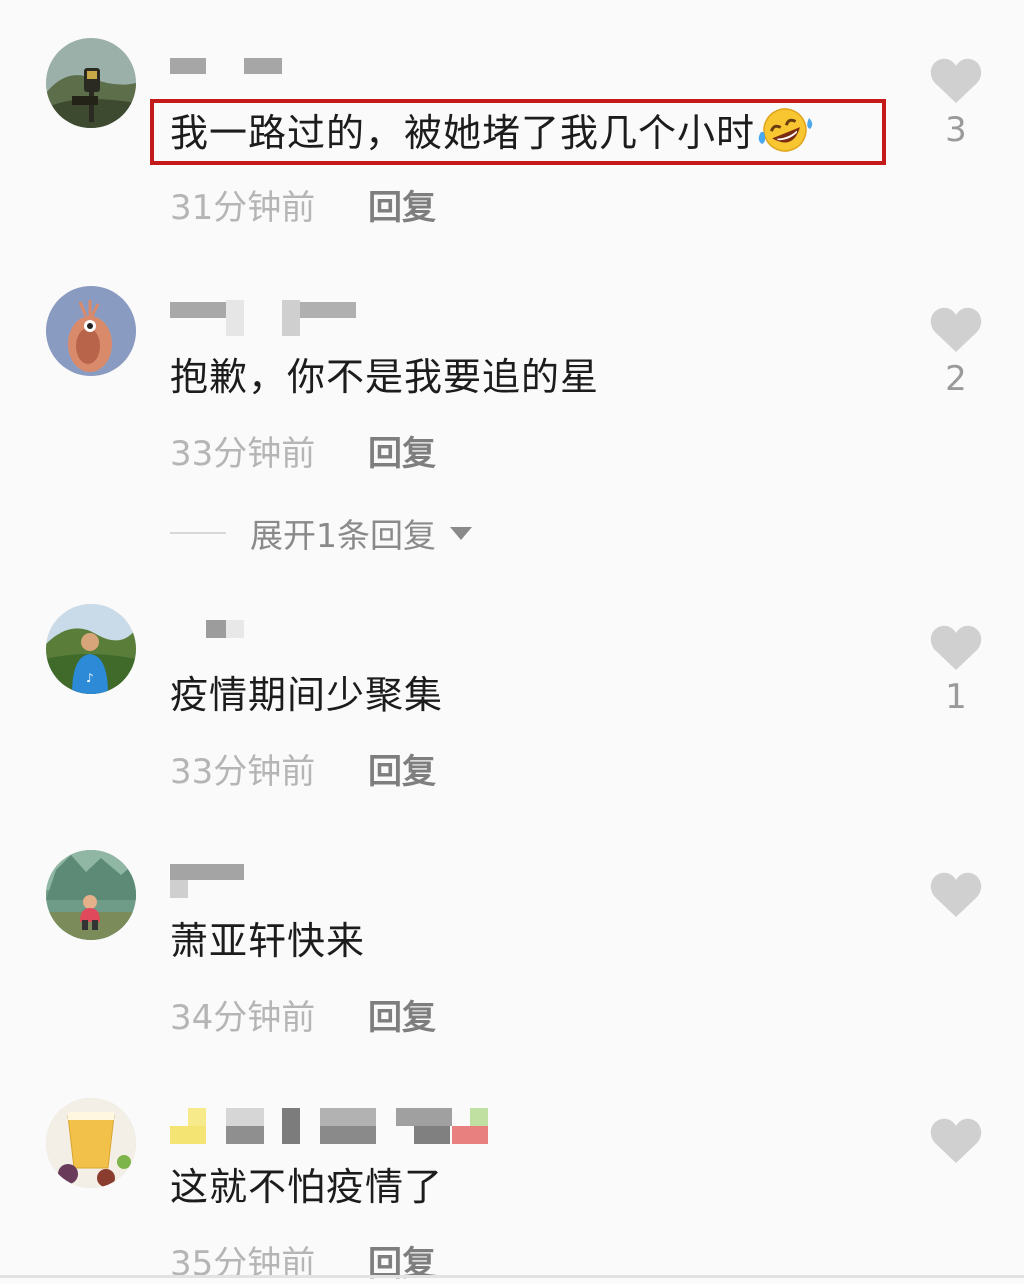 This screenshot has height=1284, width=1024. Describe the element at coordinates (956, 130) in the screenshot. I see `like-count: 3` at that location.